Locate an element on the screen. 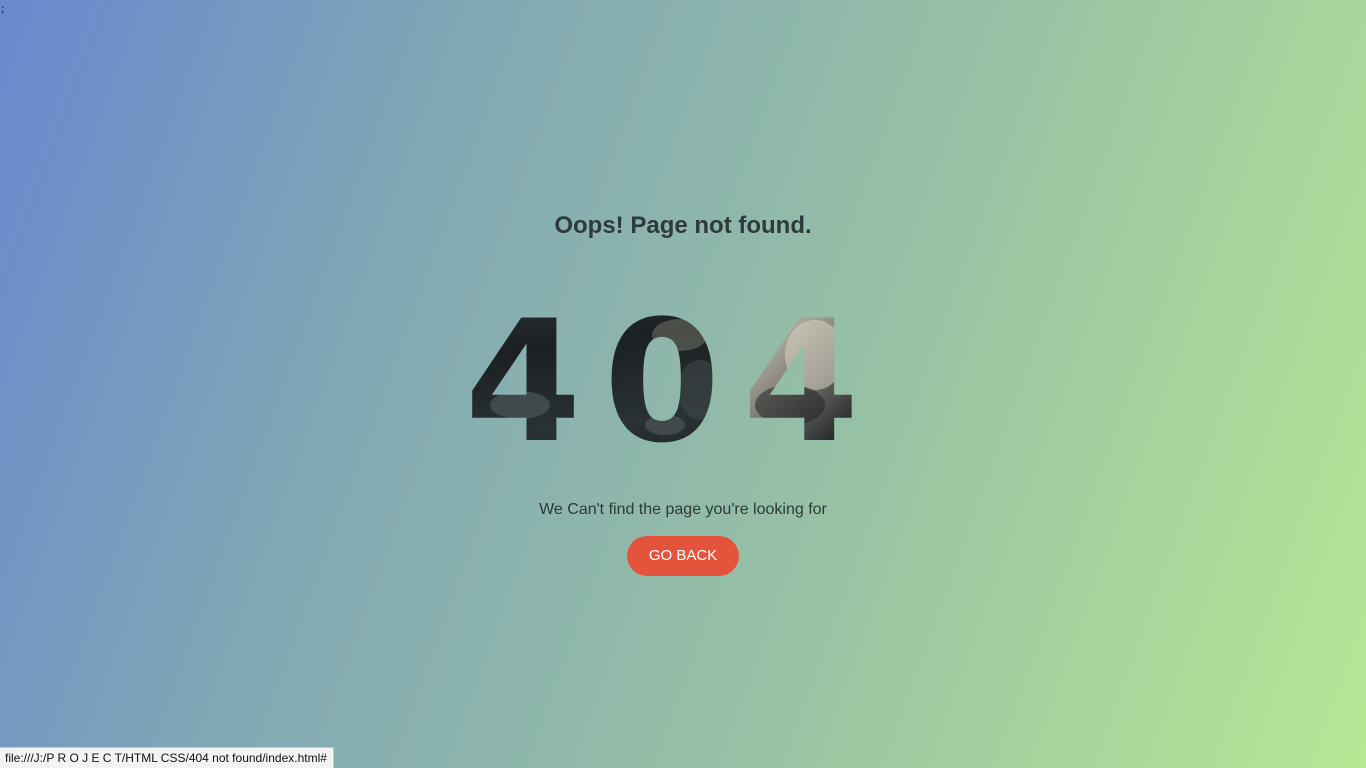 The height and width of the screenshot is (768, 1366). go-back-button: GO BACK is located at coordinates (683, 556).